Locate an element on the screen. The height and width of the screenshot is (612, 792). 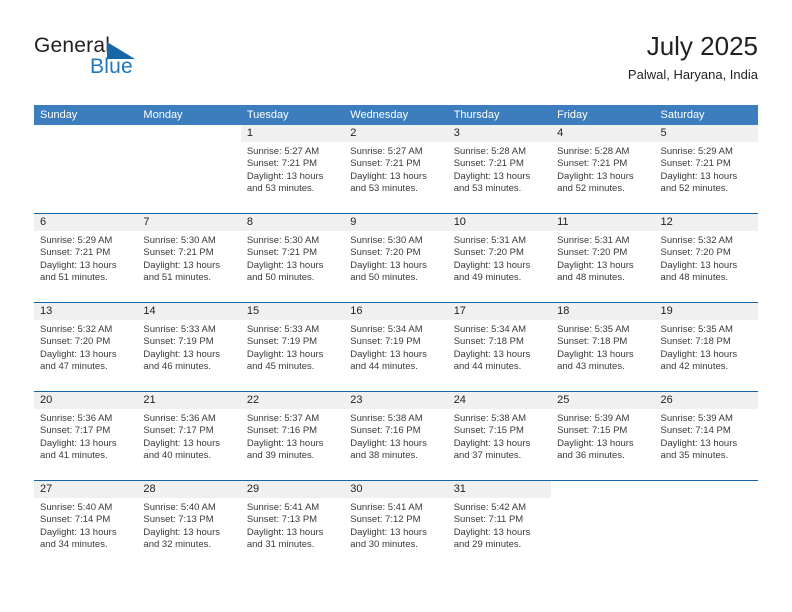
day-number: 11 is located at coordinates (563, 222).